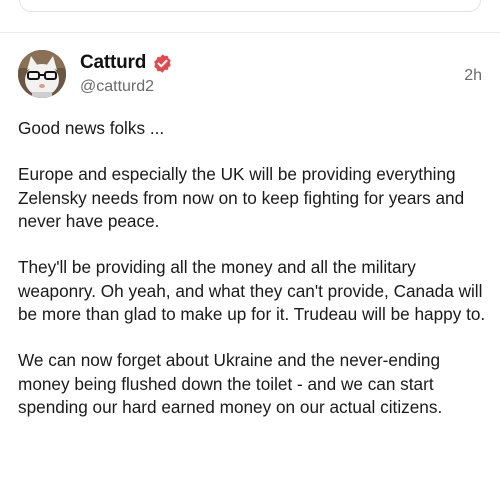 This screenshot has width=500, height=485. I want to click on cat-avatar-icon, so click(42, 74).